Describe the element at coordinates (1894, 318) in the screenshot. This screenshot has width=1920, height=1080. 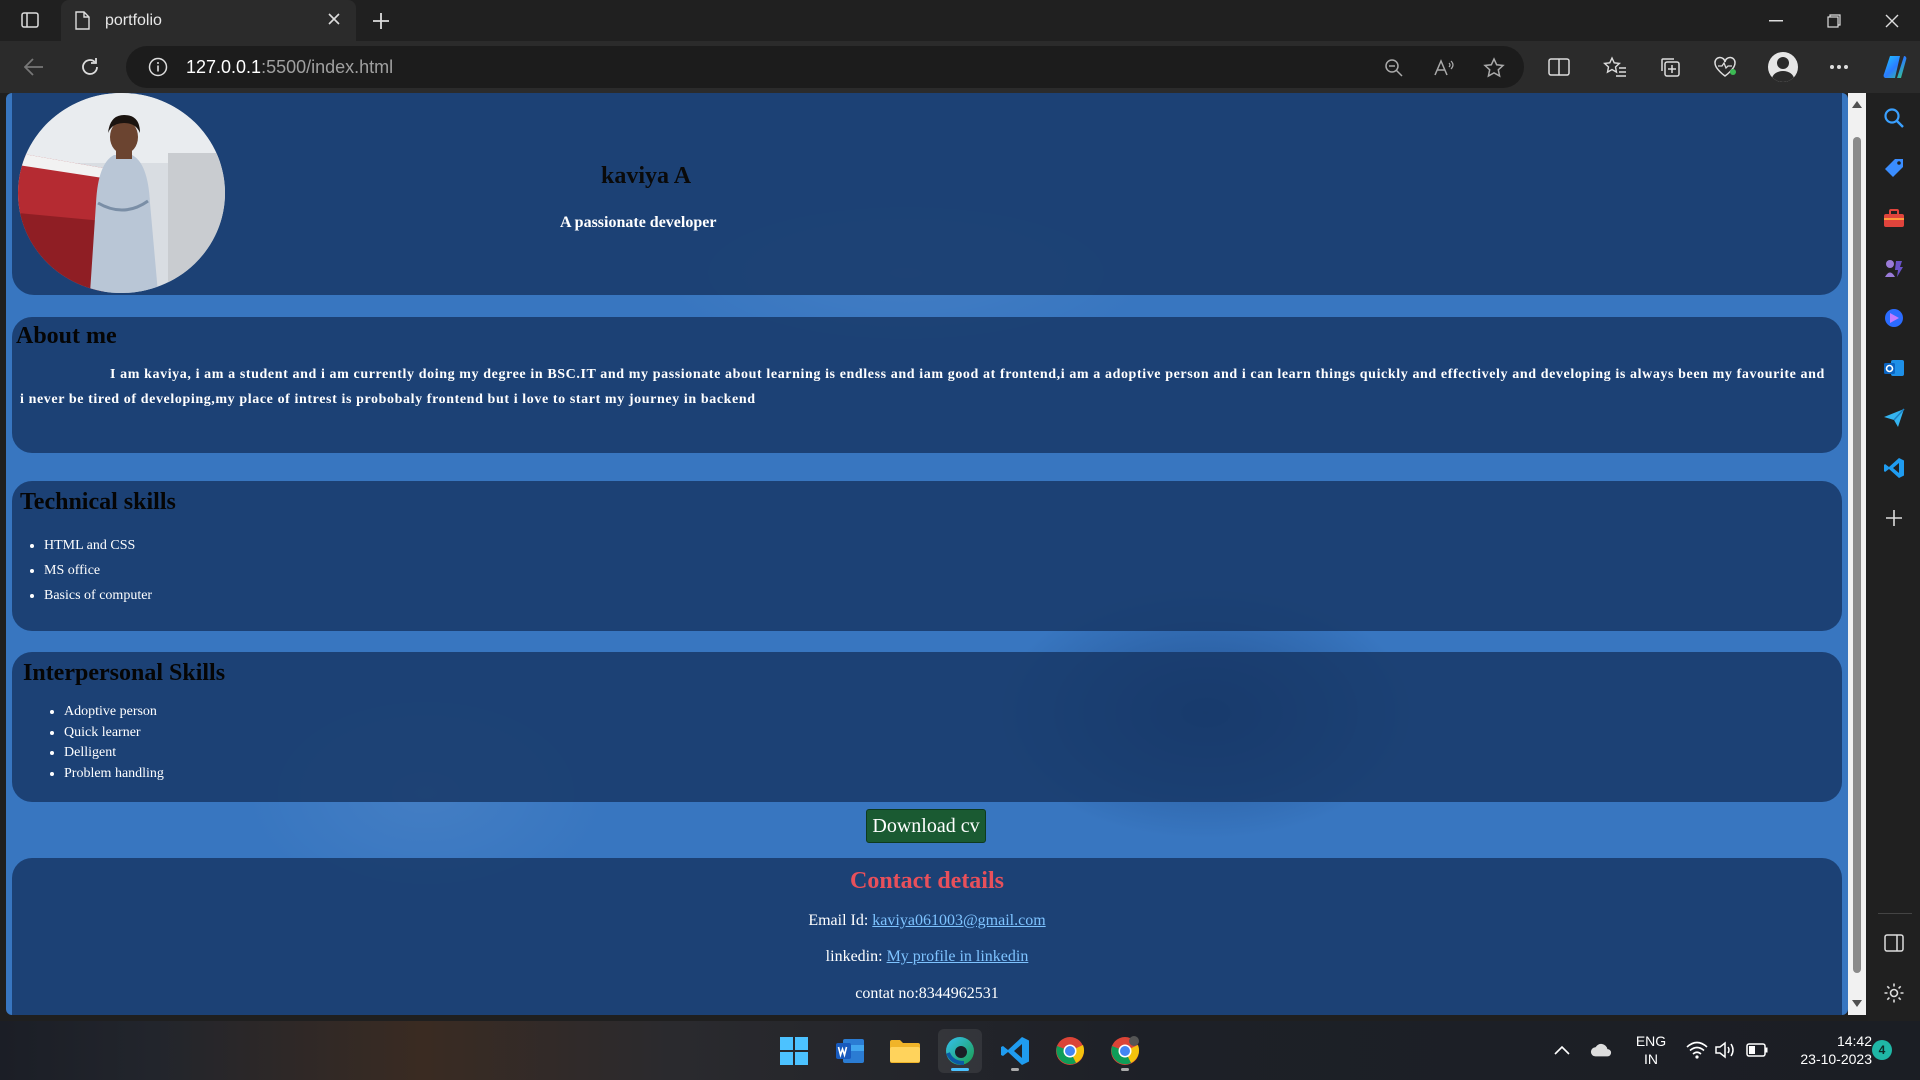
I see `copilot-sidebar-icon` at that location.